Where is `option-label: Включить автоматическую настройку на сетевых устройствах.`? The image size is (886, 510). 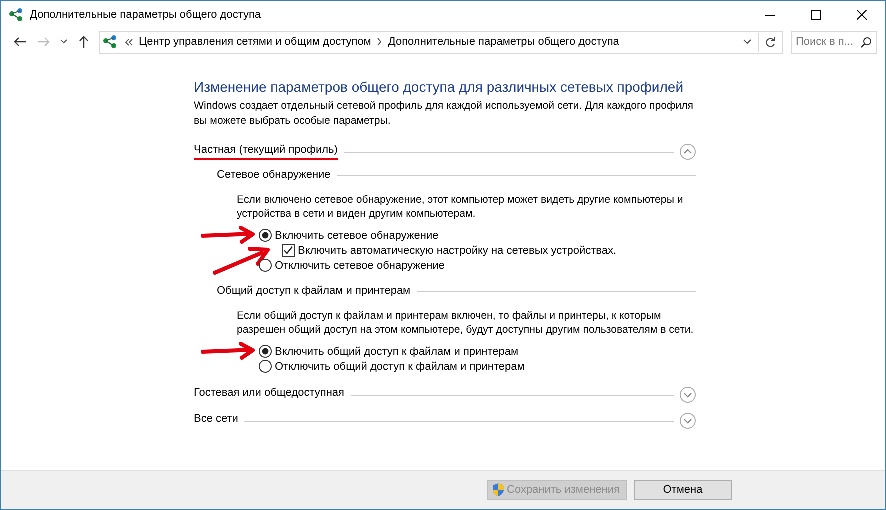
option-label: Включить автоматическую настройку на сетевых устройствах. is located at coordinates (457, 250).